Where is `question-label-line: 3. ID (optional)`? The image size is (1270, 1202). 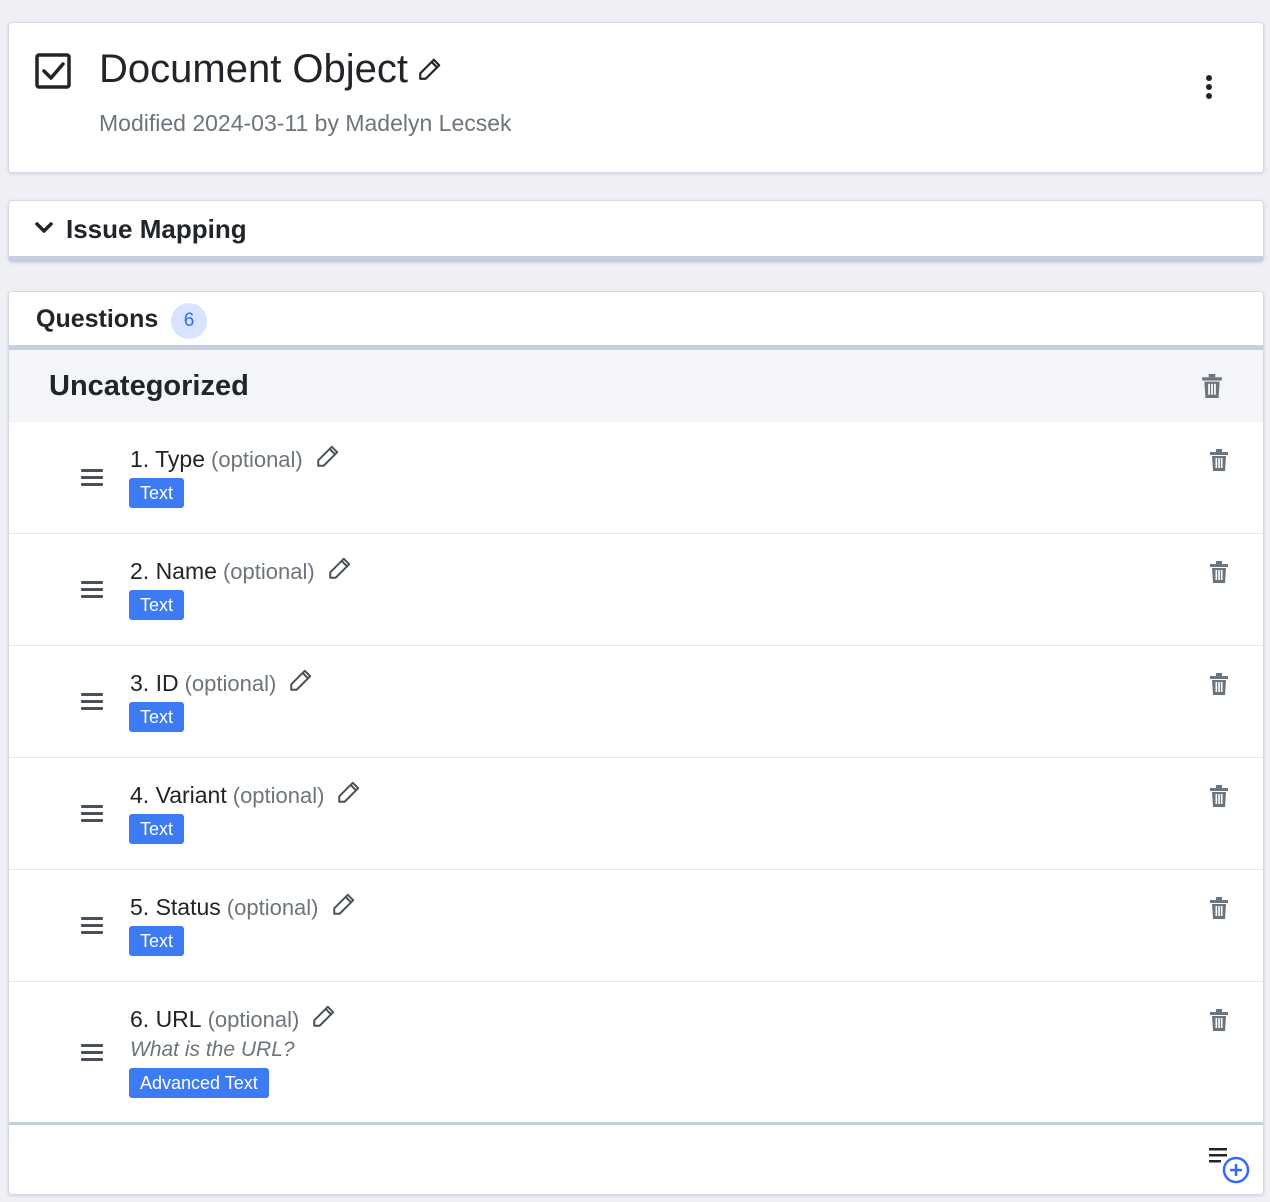
question-label-line: 3. ID (optional) is located at coordinates (222, 682).